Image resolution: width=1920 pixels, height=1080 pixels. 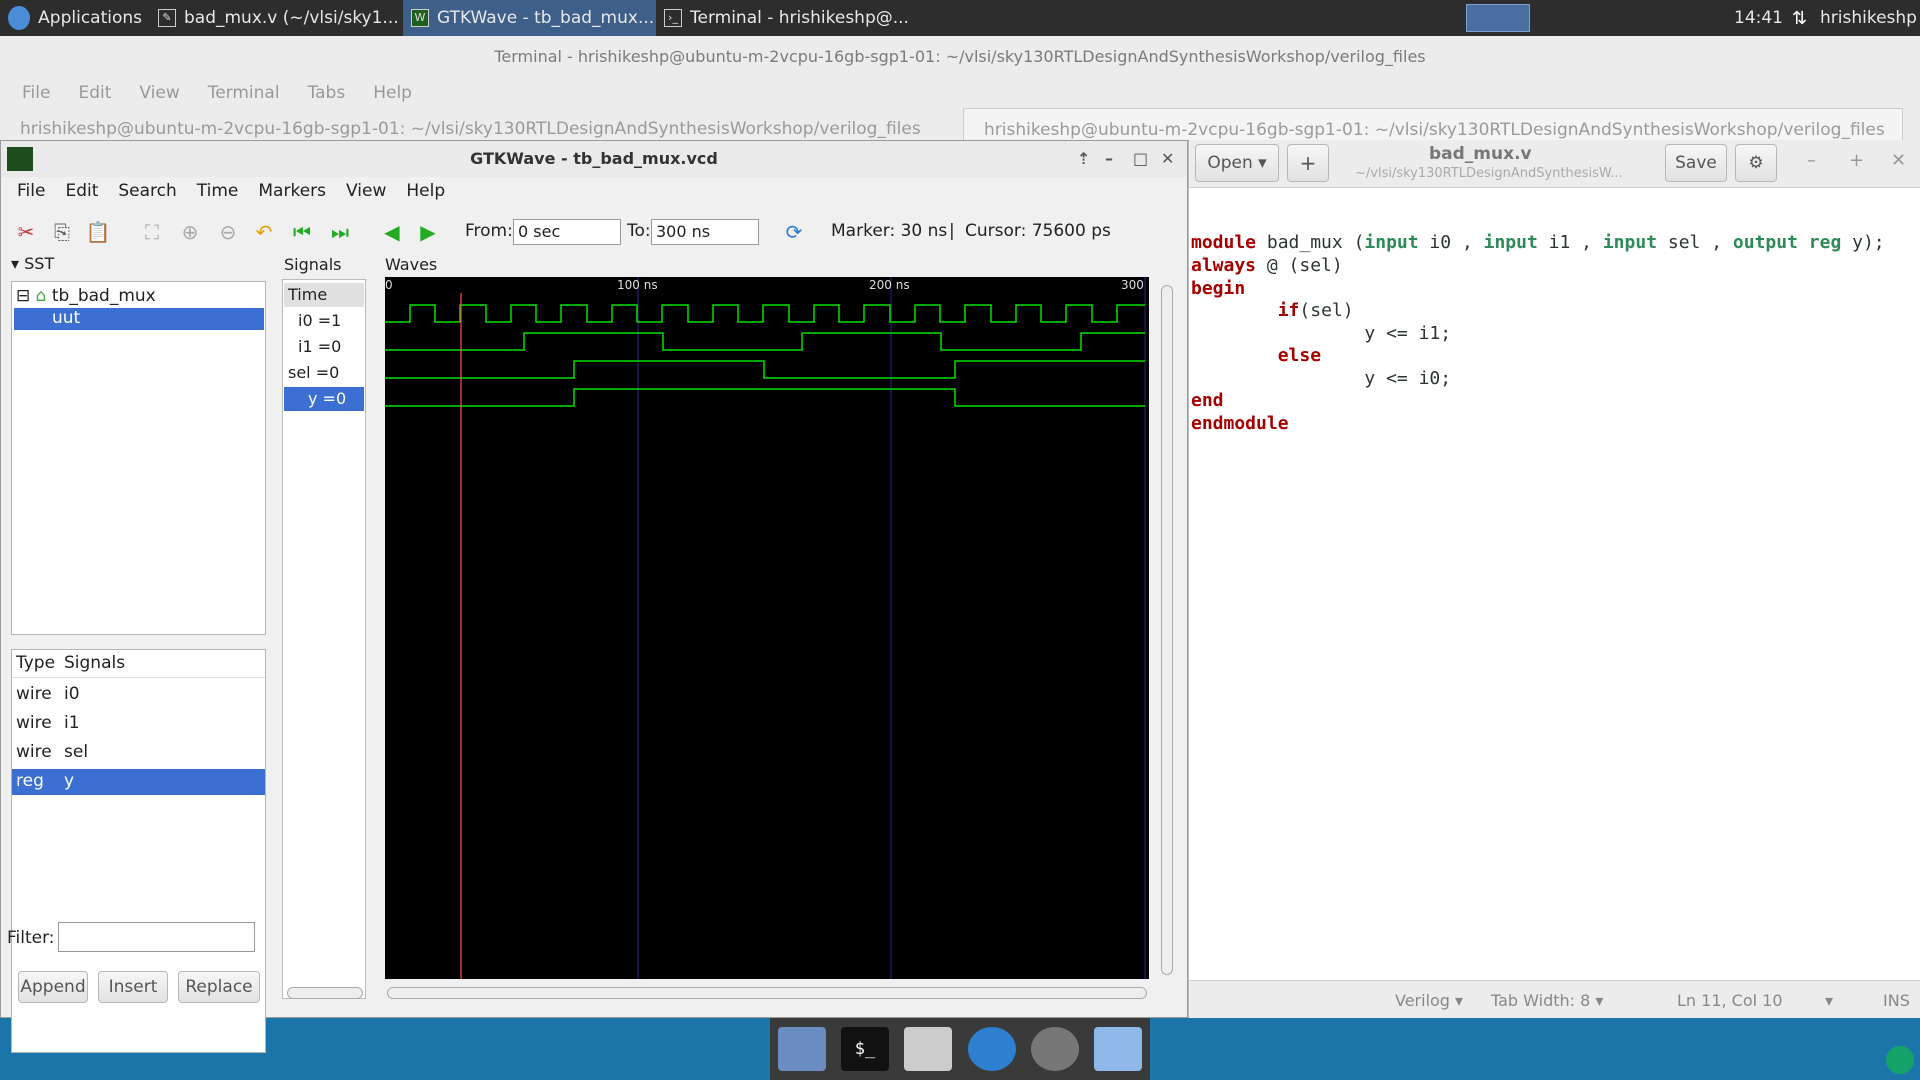 What do you see at coordinates (1547, 1000) in the screenshot?
I see `tab-width-selector: Tab Width: 8 ▾` at bounding box center [1547, 1000].